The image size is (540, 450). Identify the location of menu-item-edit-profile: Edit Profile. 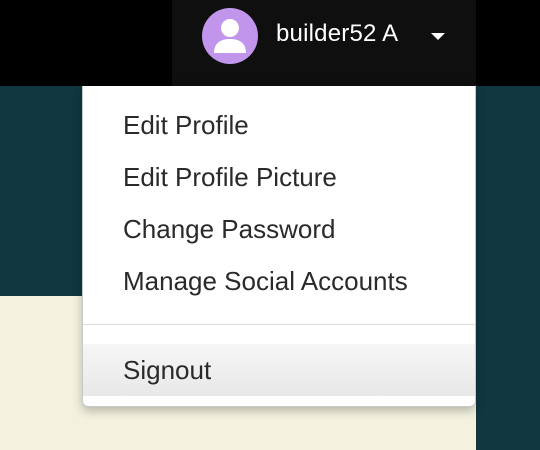
(279, 125).